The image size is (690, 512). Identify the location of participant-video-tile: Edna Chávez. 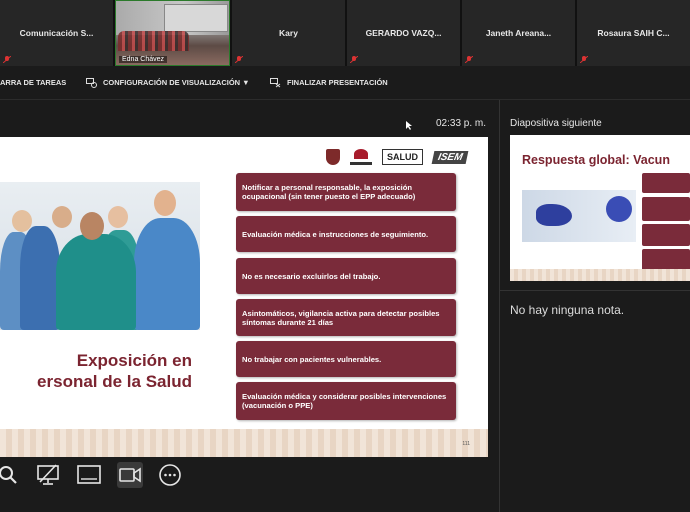
(172, 33).